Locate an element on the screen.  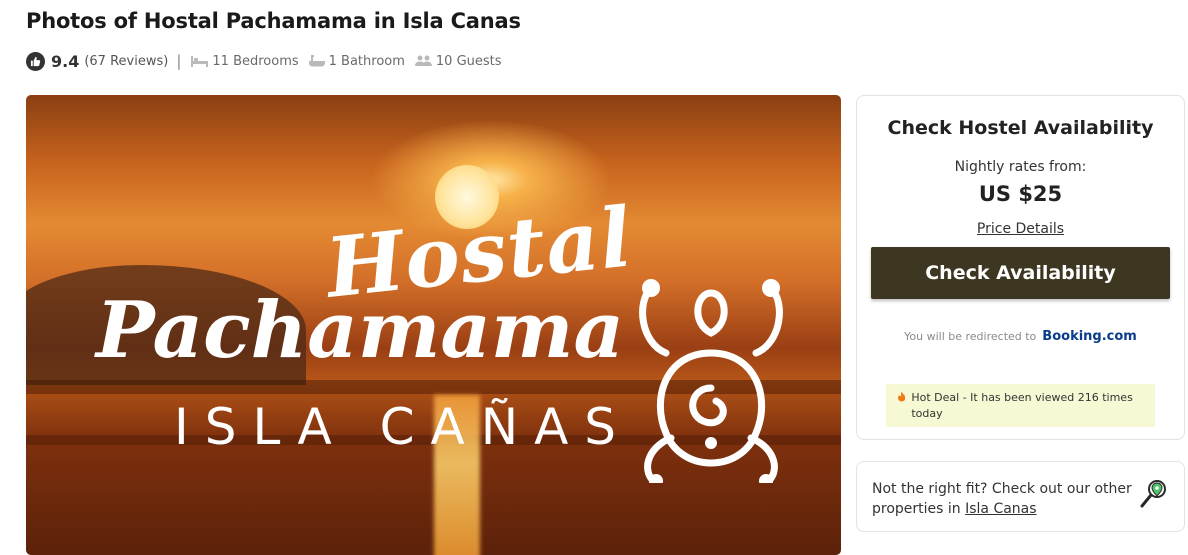
flame-icon is located at coordinates (902, 396).